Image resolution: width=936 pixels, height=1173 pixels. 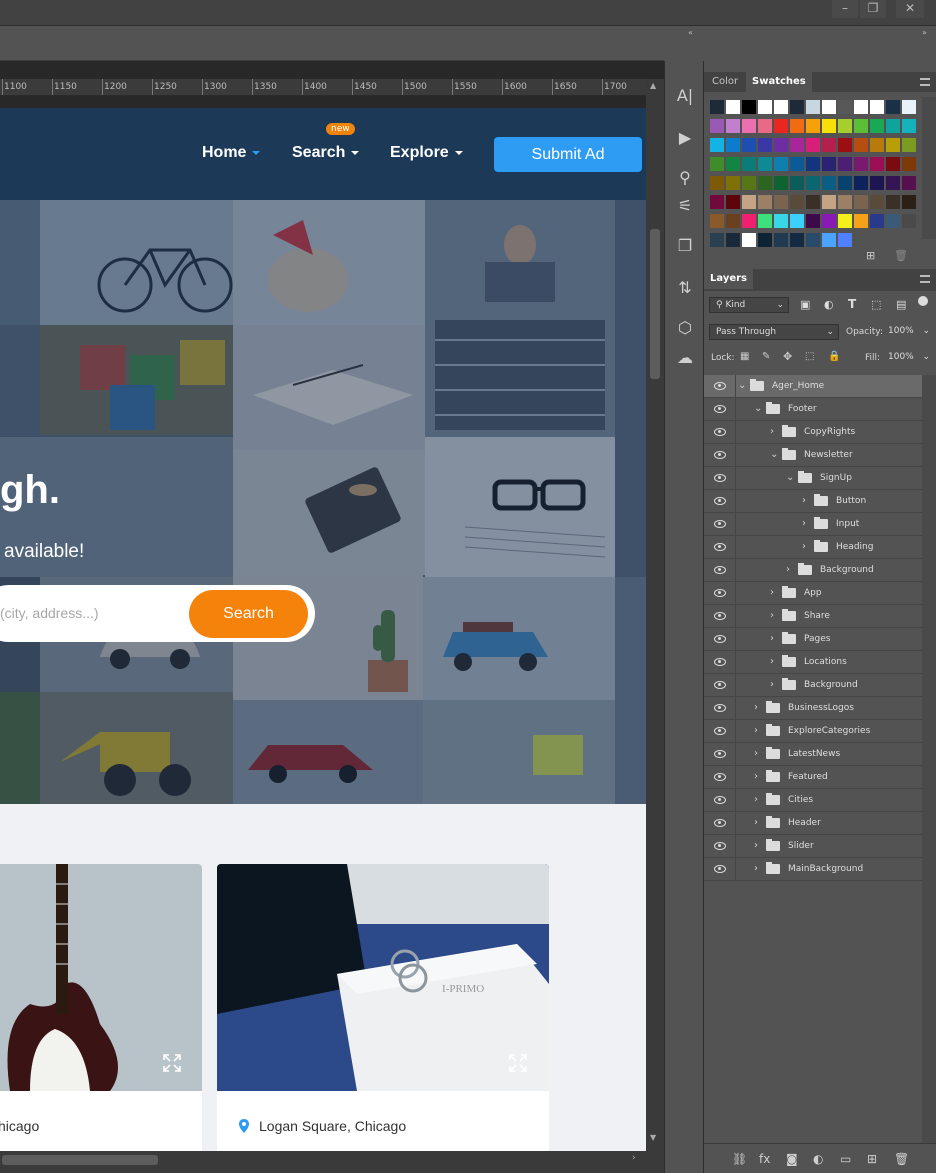 What do you see at coordinates (813, 800) in the screenshot?
I see `layer-row: › Cities` at bounding box center [813, 800].